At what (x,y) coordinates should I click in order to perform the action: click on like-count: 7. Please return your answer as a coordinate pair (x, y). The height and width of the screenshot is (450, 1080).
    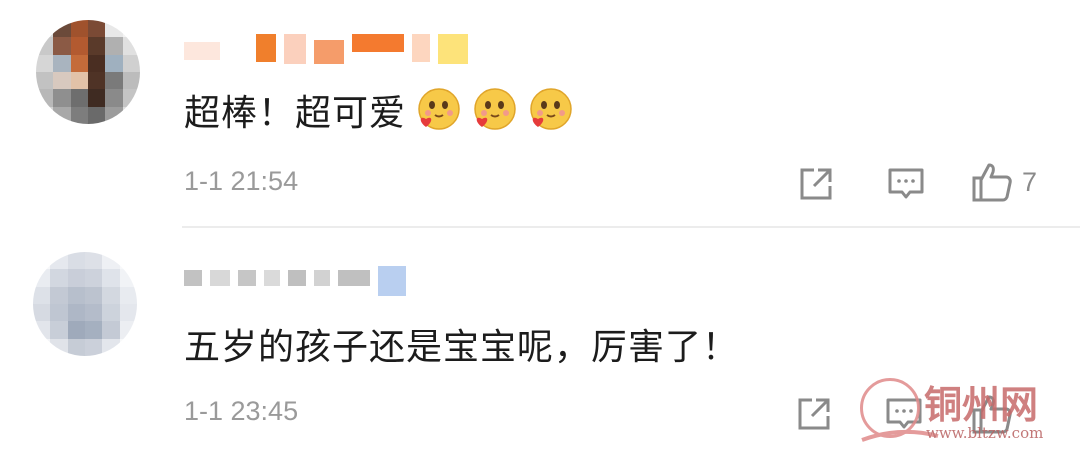
    Looking at the image, I should click on (1030, 181).